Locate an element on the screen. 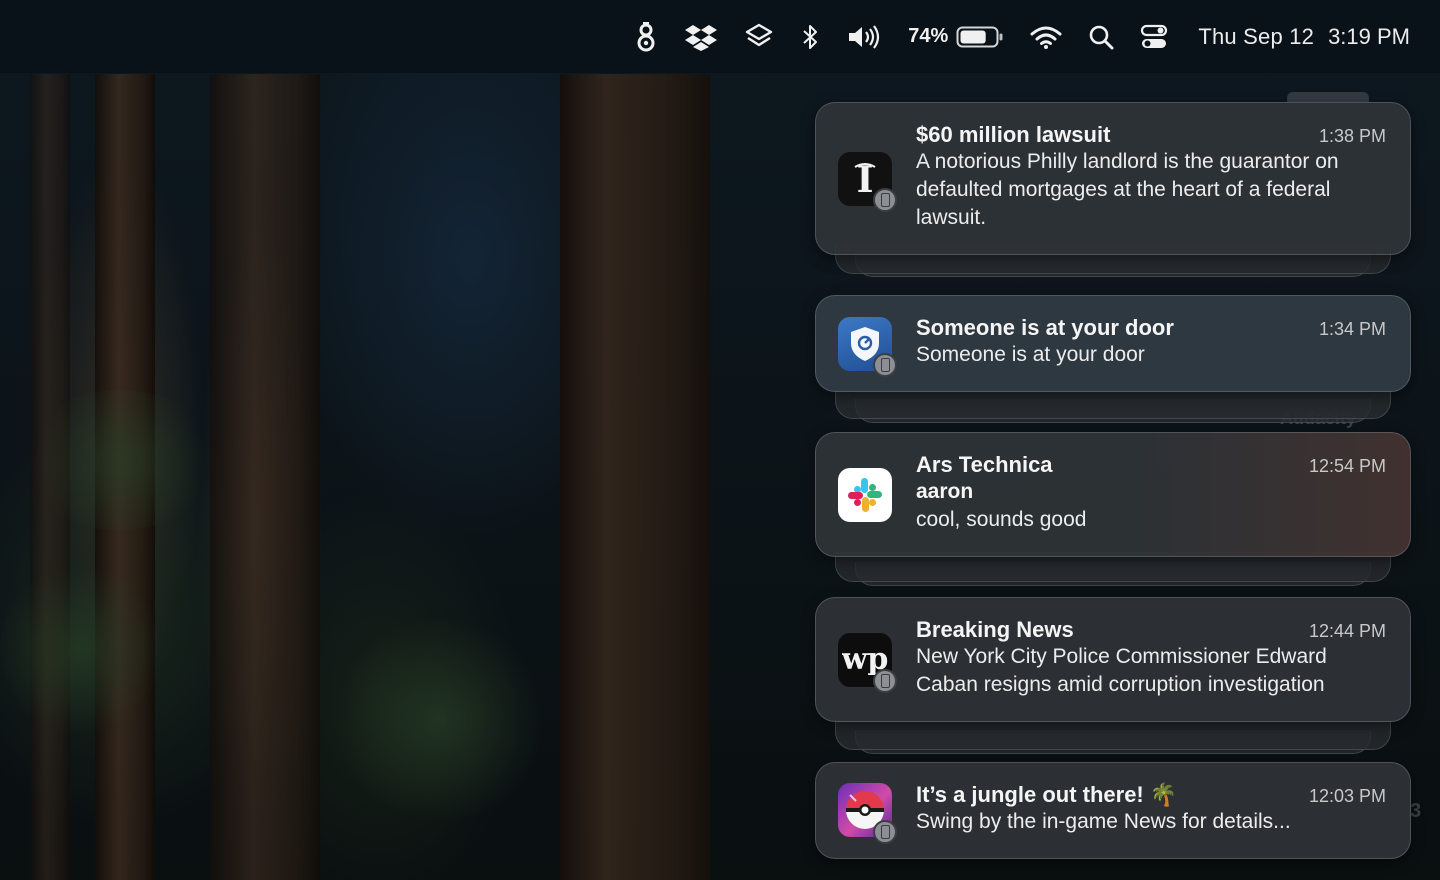 Image resolution: width=1440 pixels, height=880 pixels. notification-subtitle: aaron is located at coordinates (945, 491).